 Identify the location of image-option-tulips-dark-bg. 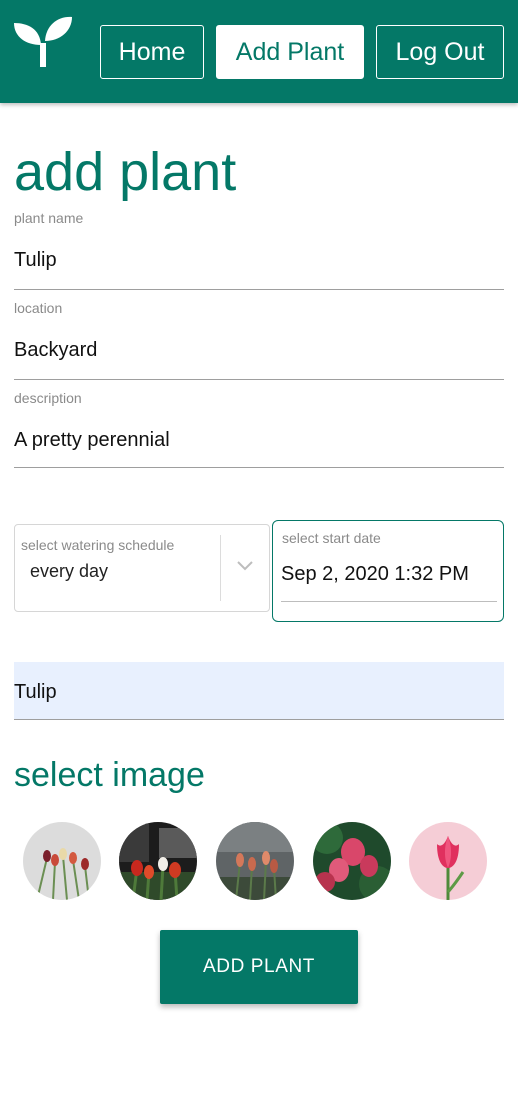
(158, 861).